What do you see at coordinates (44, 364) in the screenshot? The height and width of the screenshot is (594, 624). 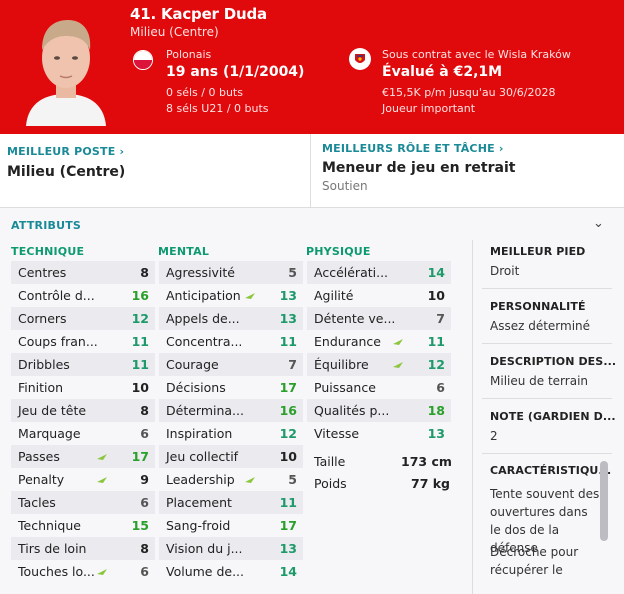 I see `attribute-name: Dribbles` at bounding box center [44, 364].